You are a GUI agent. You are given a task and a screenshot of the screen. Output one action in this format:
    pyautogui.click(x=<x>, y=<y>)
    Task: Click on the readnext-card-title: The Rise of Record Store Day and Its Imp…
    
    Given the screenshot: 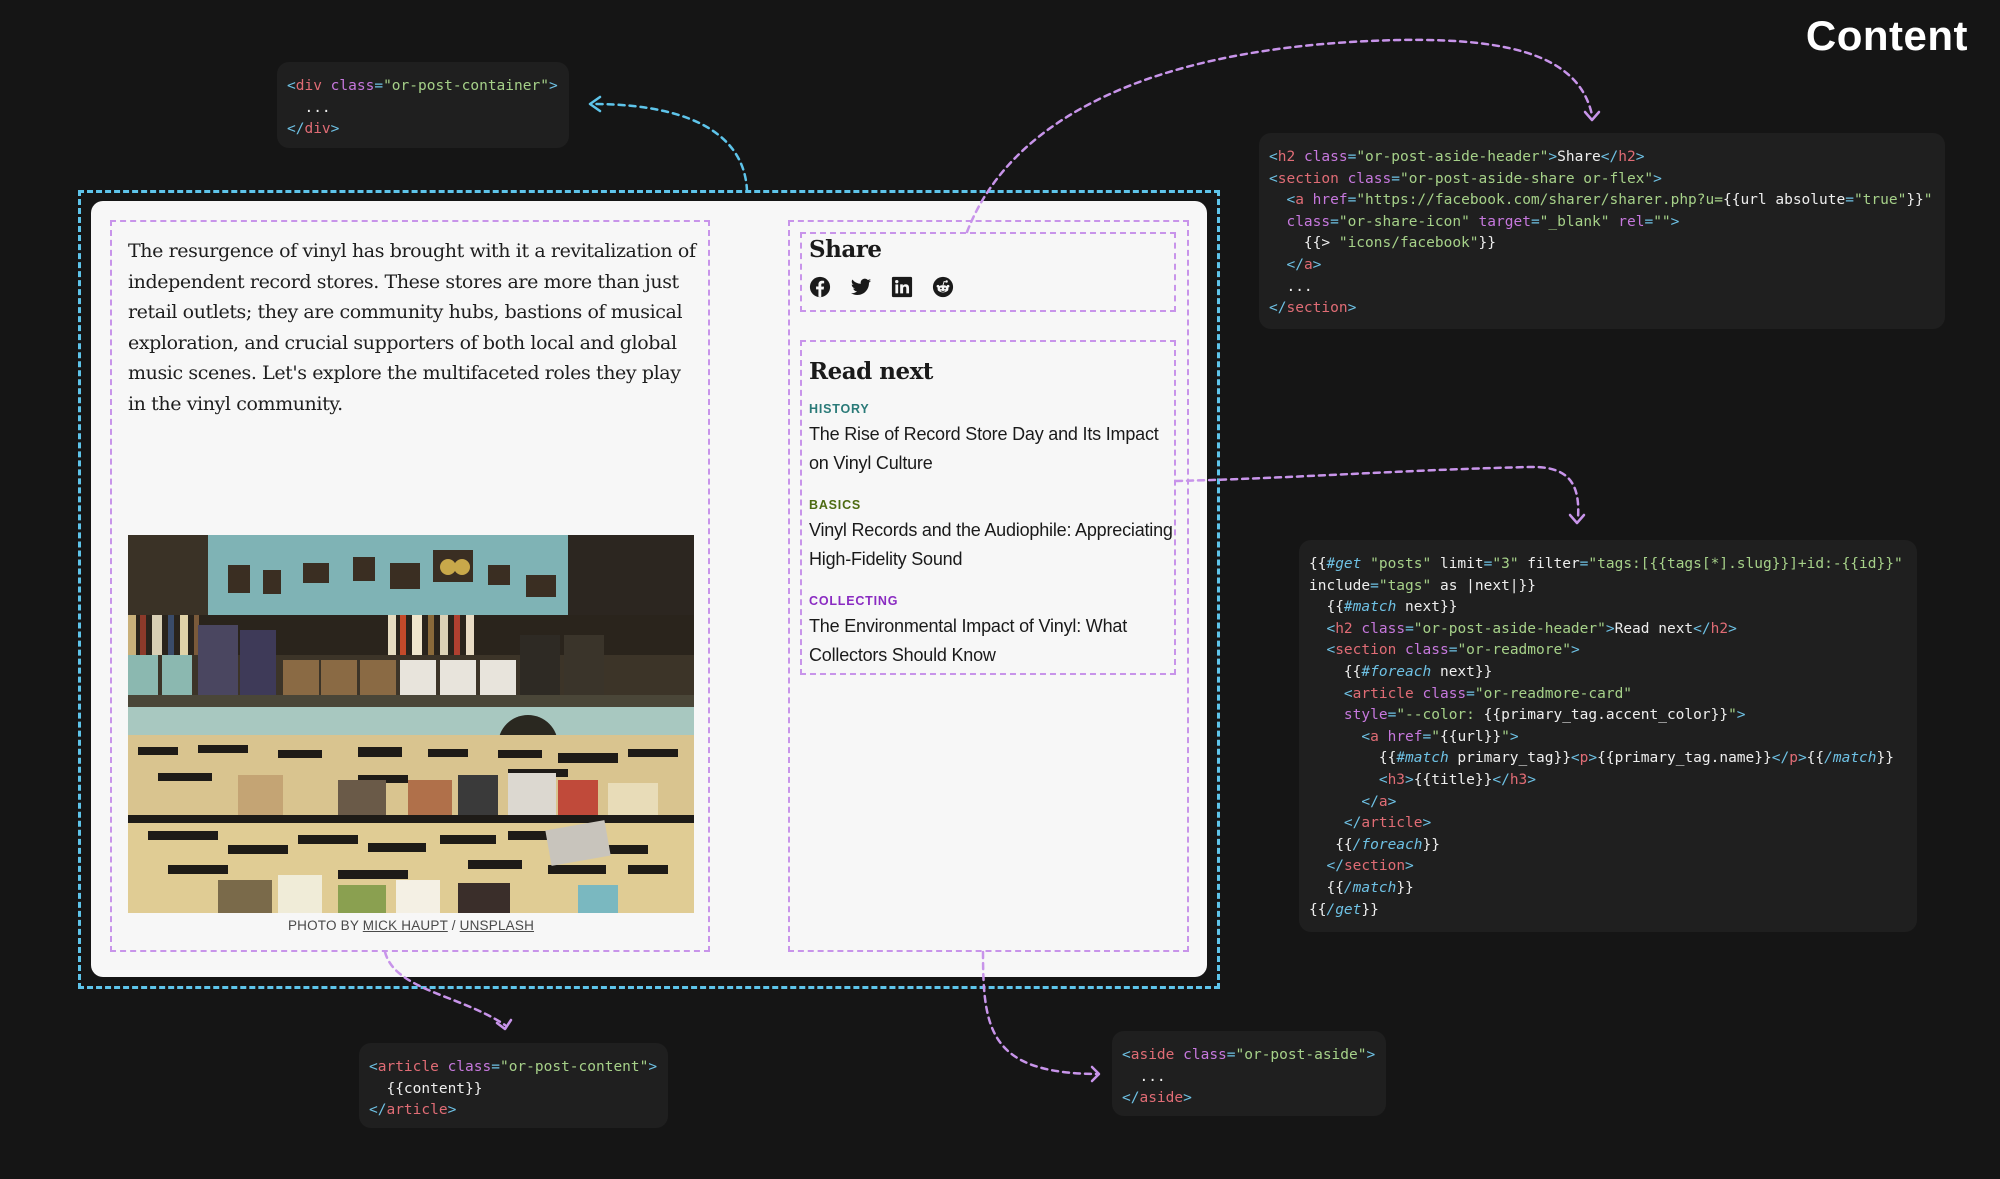 What is the action you would take?
    pyautogui.click(x=984, y=448)
    